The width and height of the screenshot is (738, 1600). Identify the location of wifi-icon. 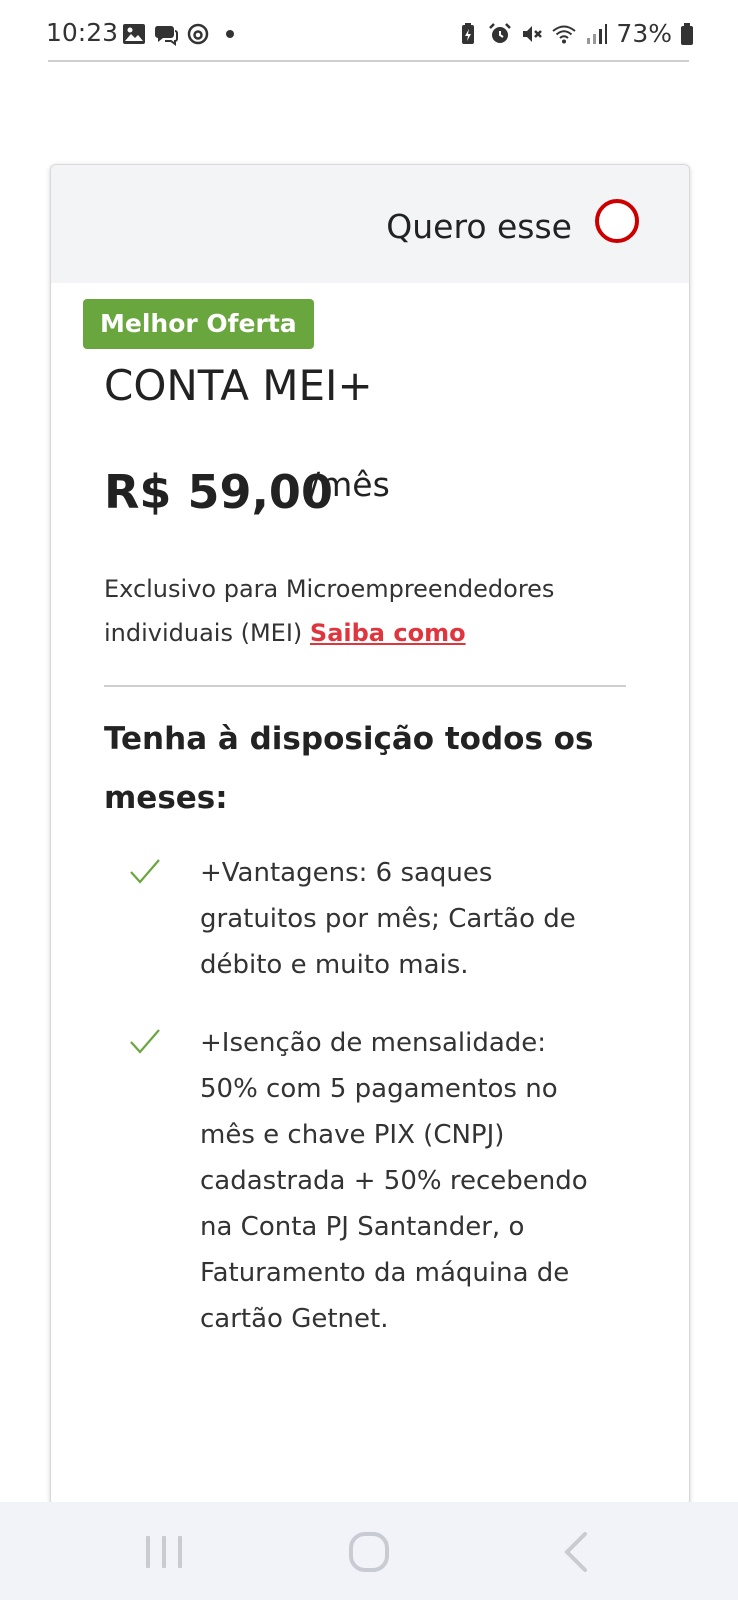
(564, 34).